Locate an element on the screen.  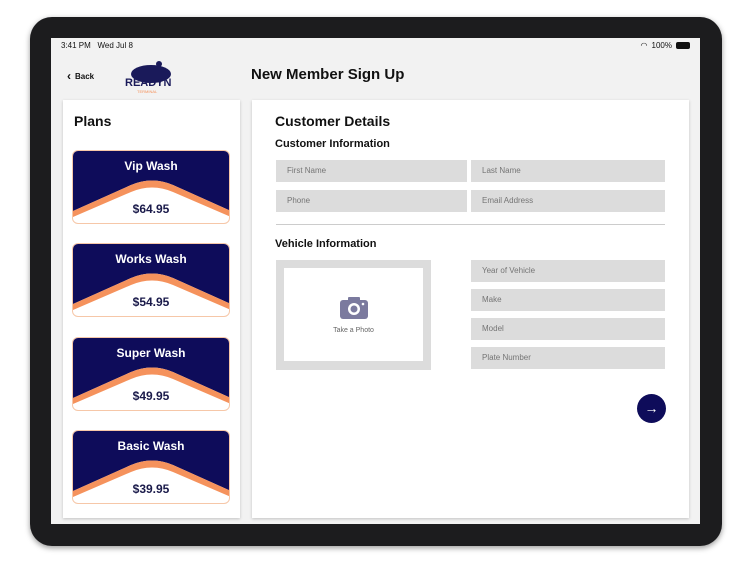
plan-card: Basic Wash $39.95 is located at coordinates (151, 467).